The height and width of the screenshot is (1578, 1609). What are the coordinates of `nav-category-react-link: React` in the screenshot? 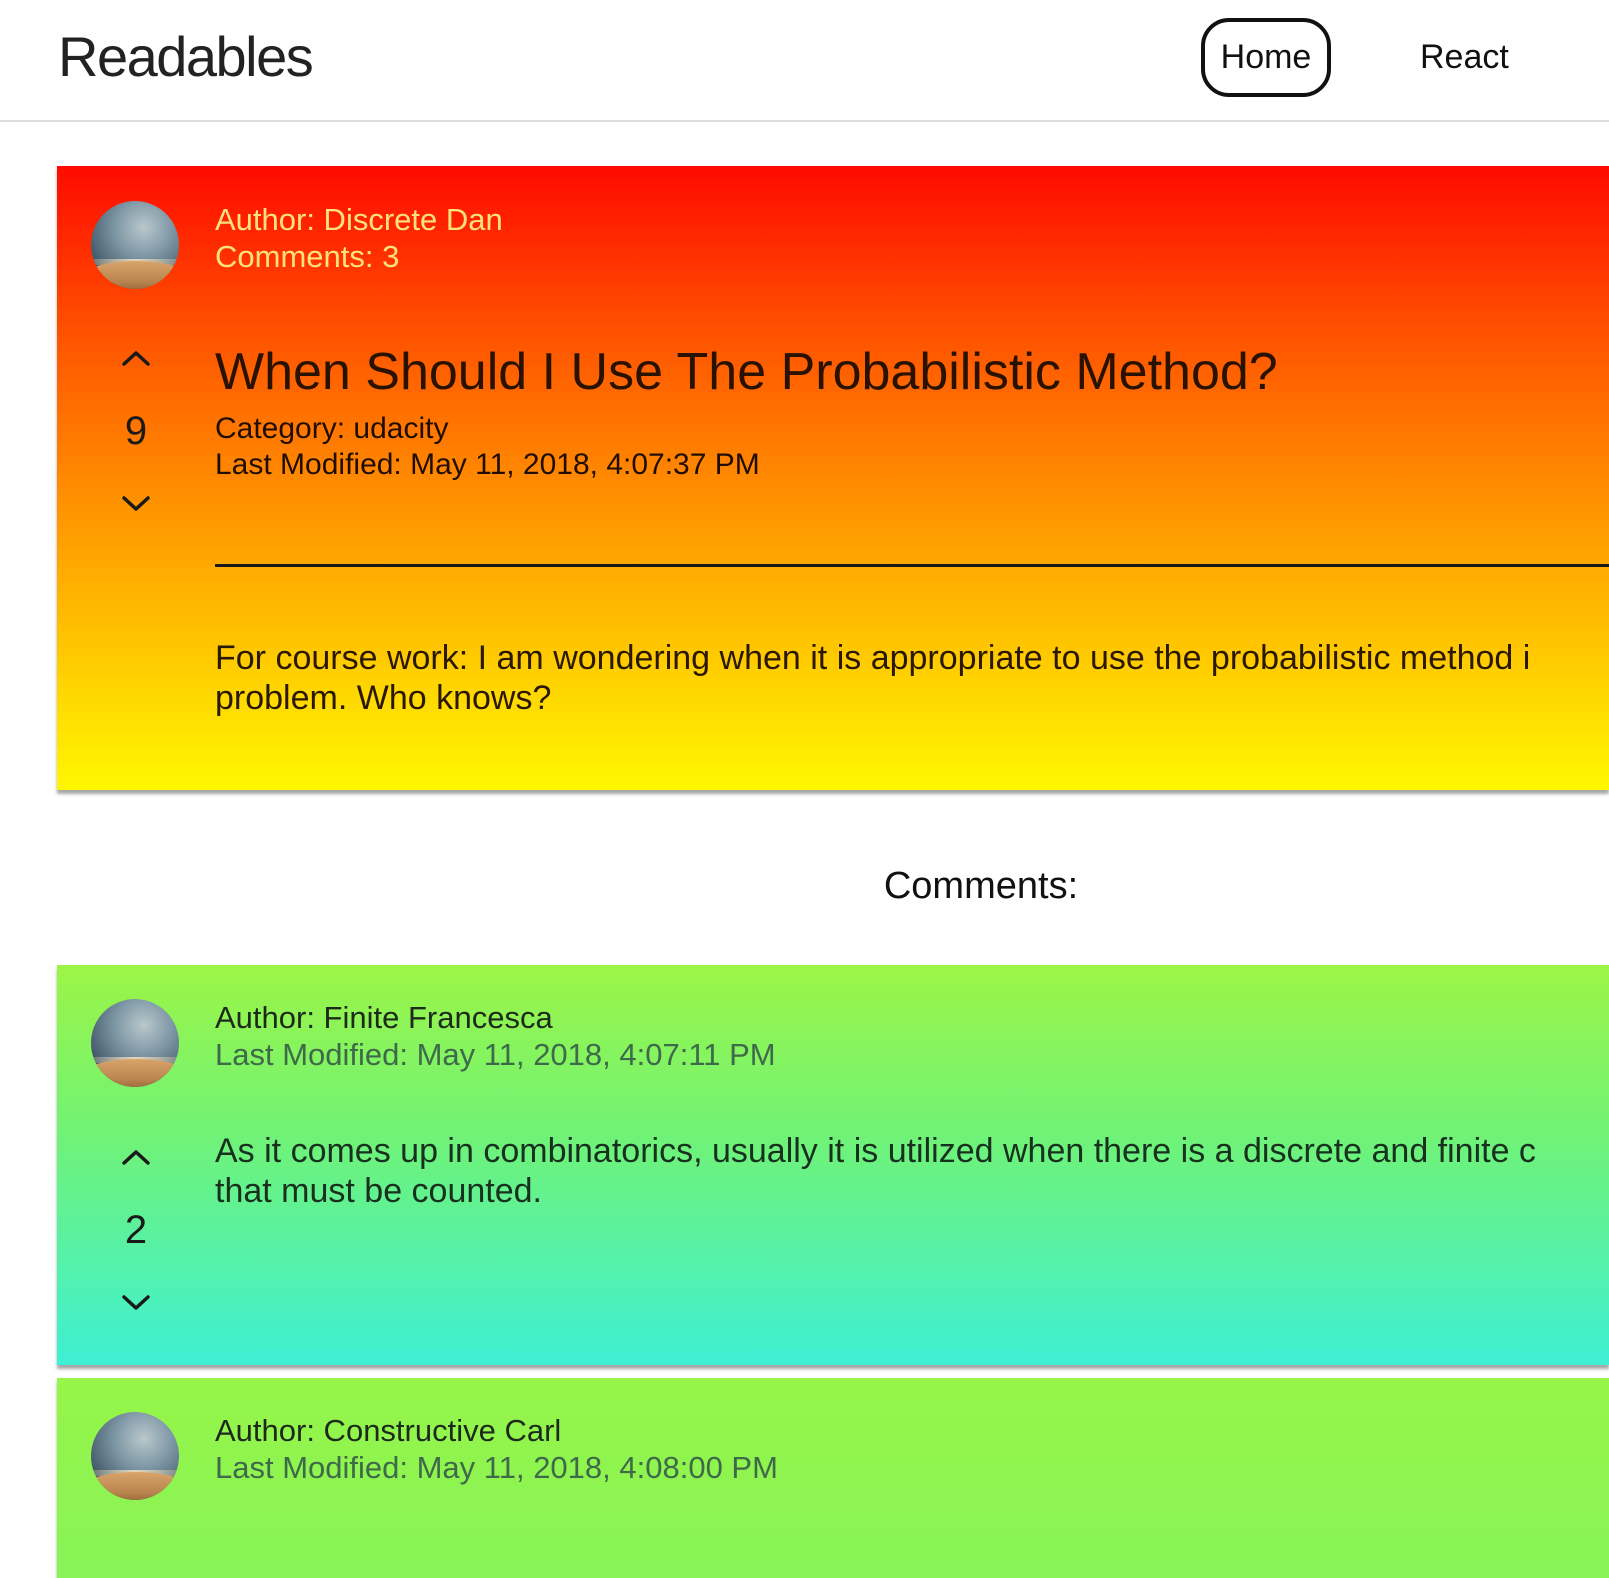 It's located at (1464, 57).